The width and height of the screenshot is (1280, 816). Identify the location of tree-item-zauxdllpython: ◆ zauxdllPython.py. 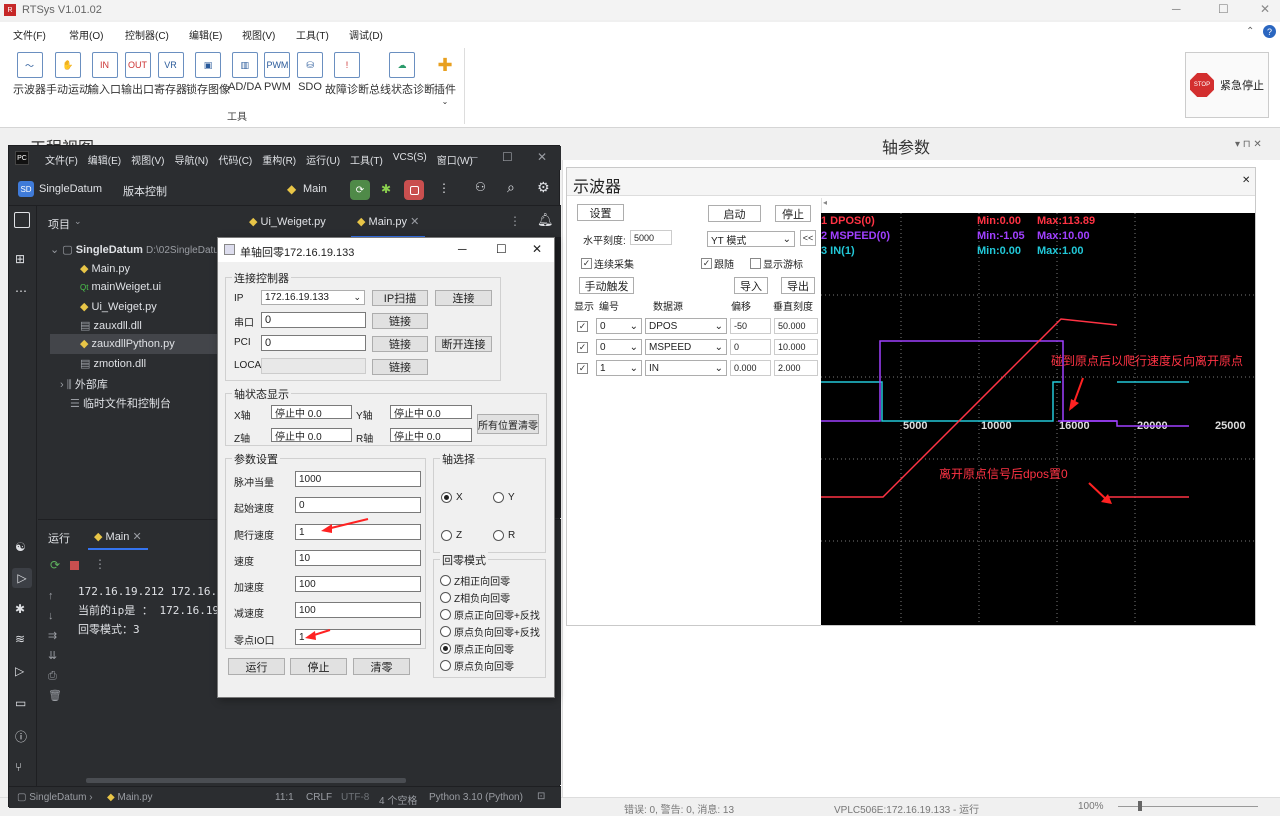
(145, 344).